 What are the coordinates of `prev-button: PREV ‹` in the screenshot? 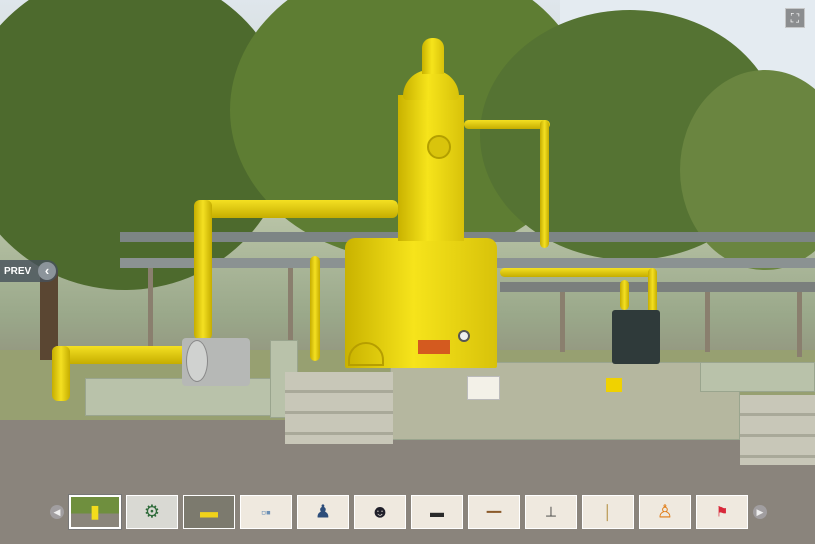 It's located at (29, 271).